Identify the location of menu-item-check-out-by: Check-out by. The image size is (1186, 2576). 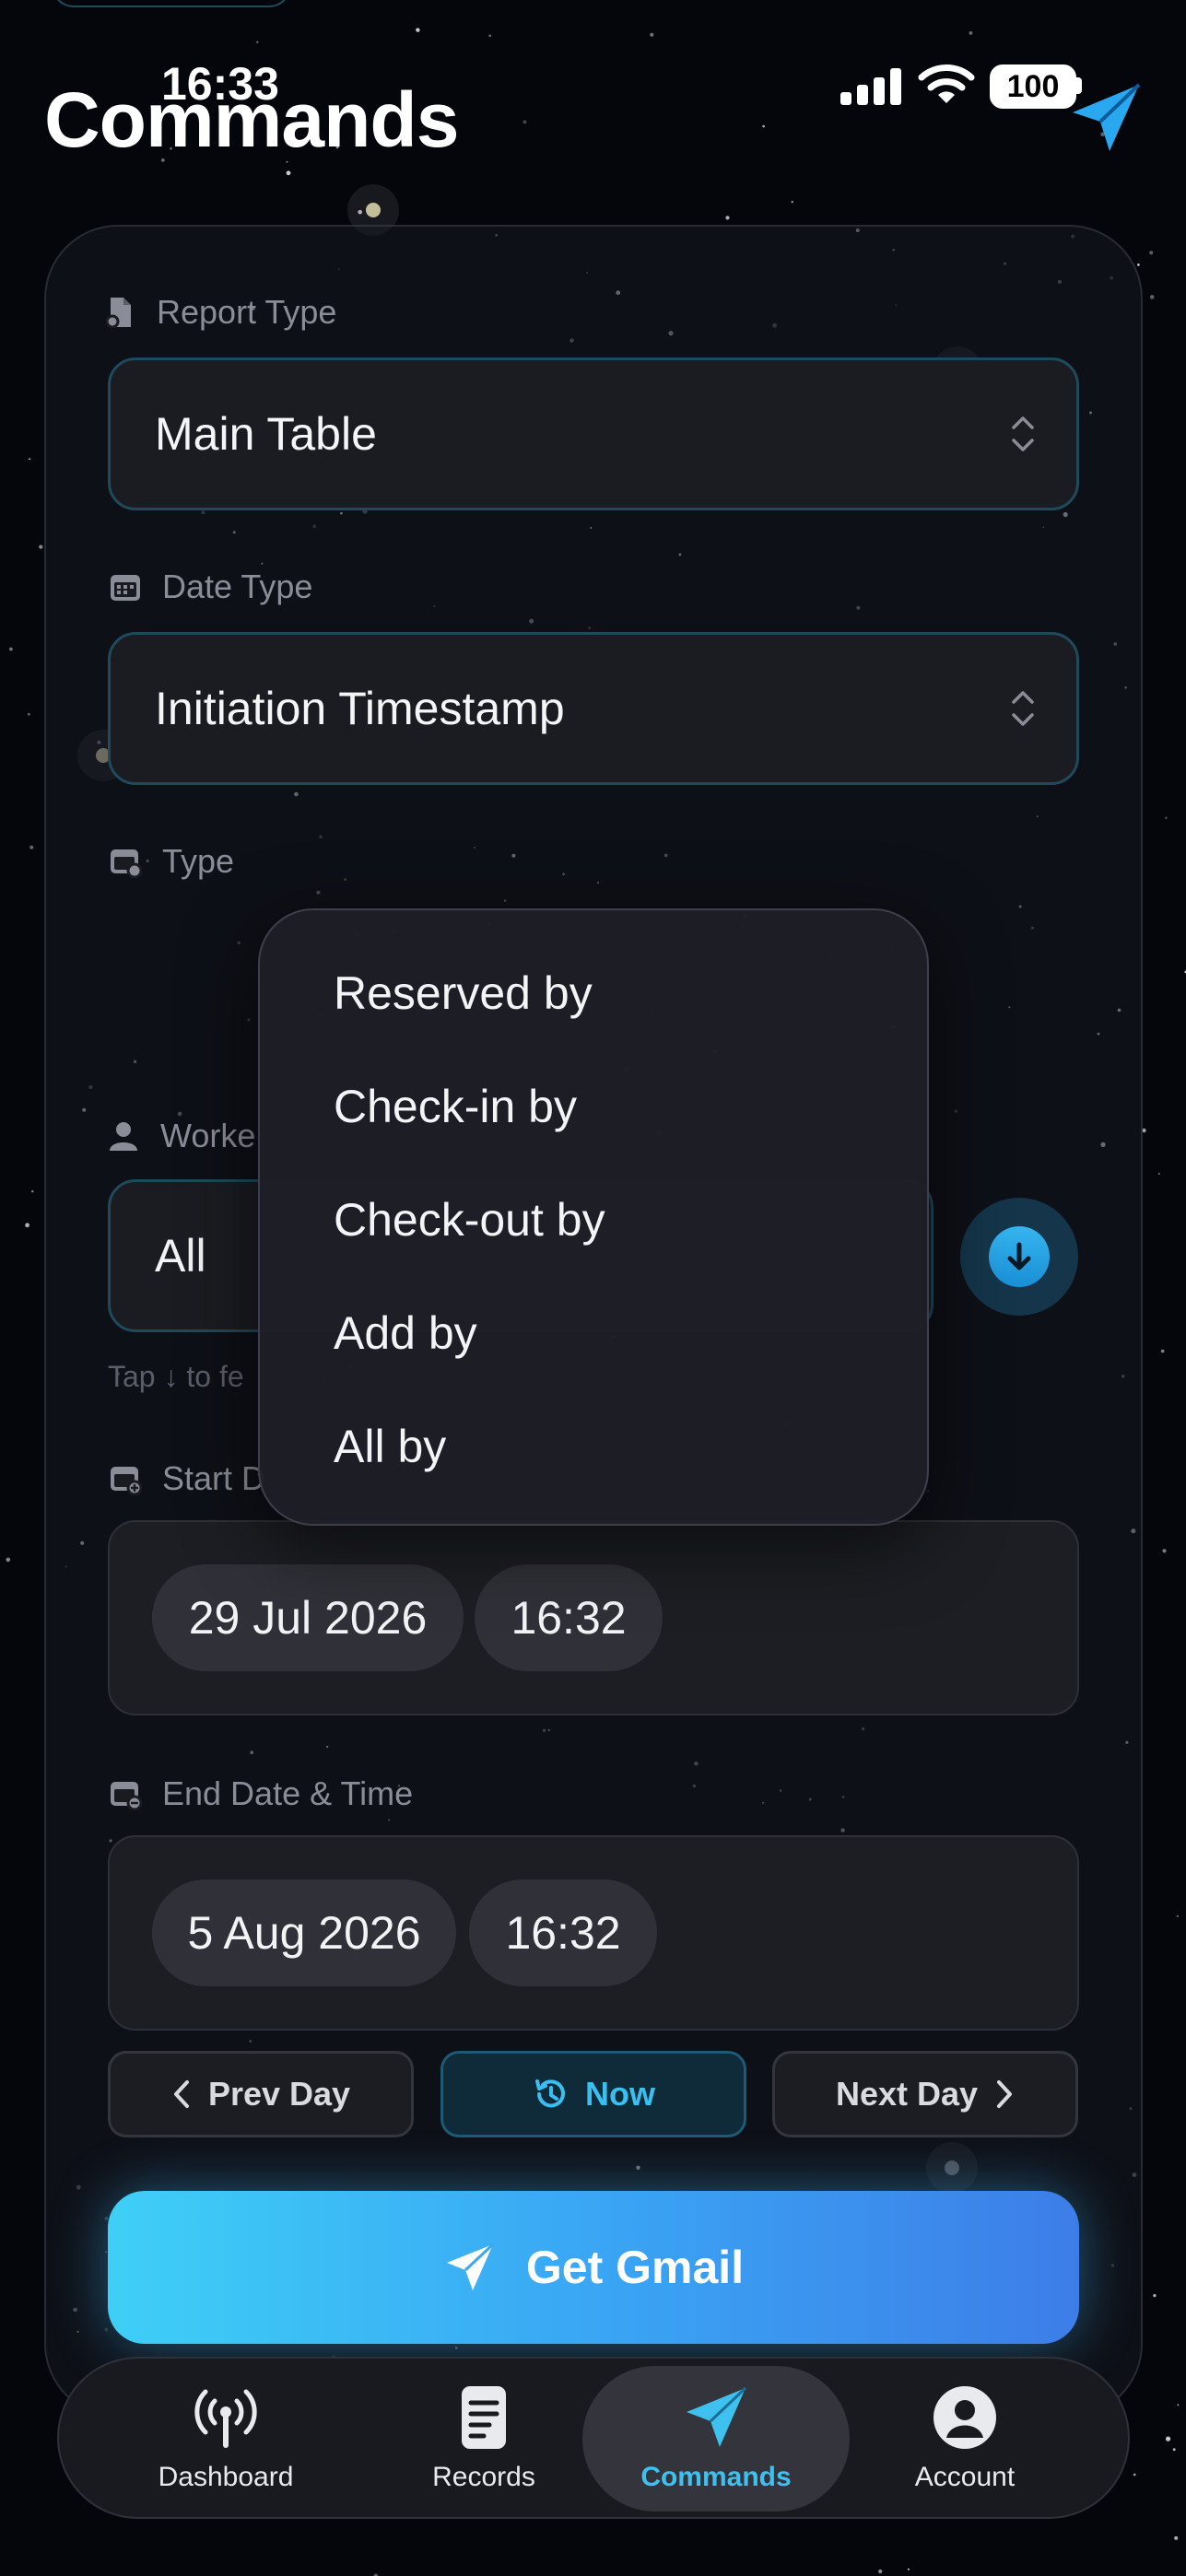
(593, 1219).